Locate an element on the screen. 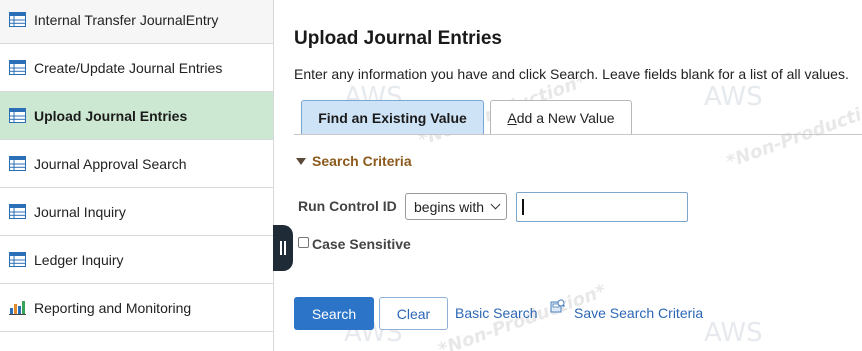  run-control-operator-select: begins with is located at coordinates (456, 206).